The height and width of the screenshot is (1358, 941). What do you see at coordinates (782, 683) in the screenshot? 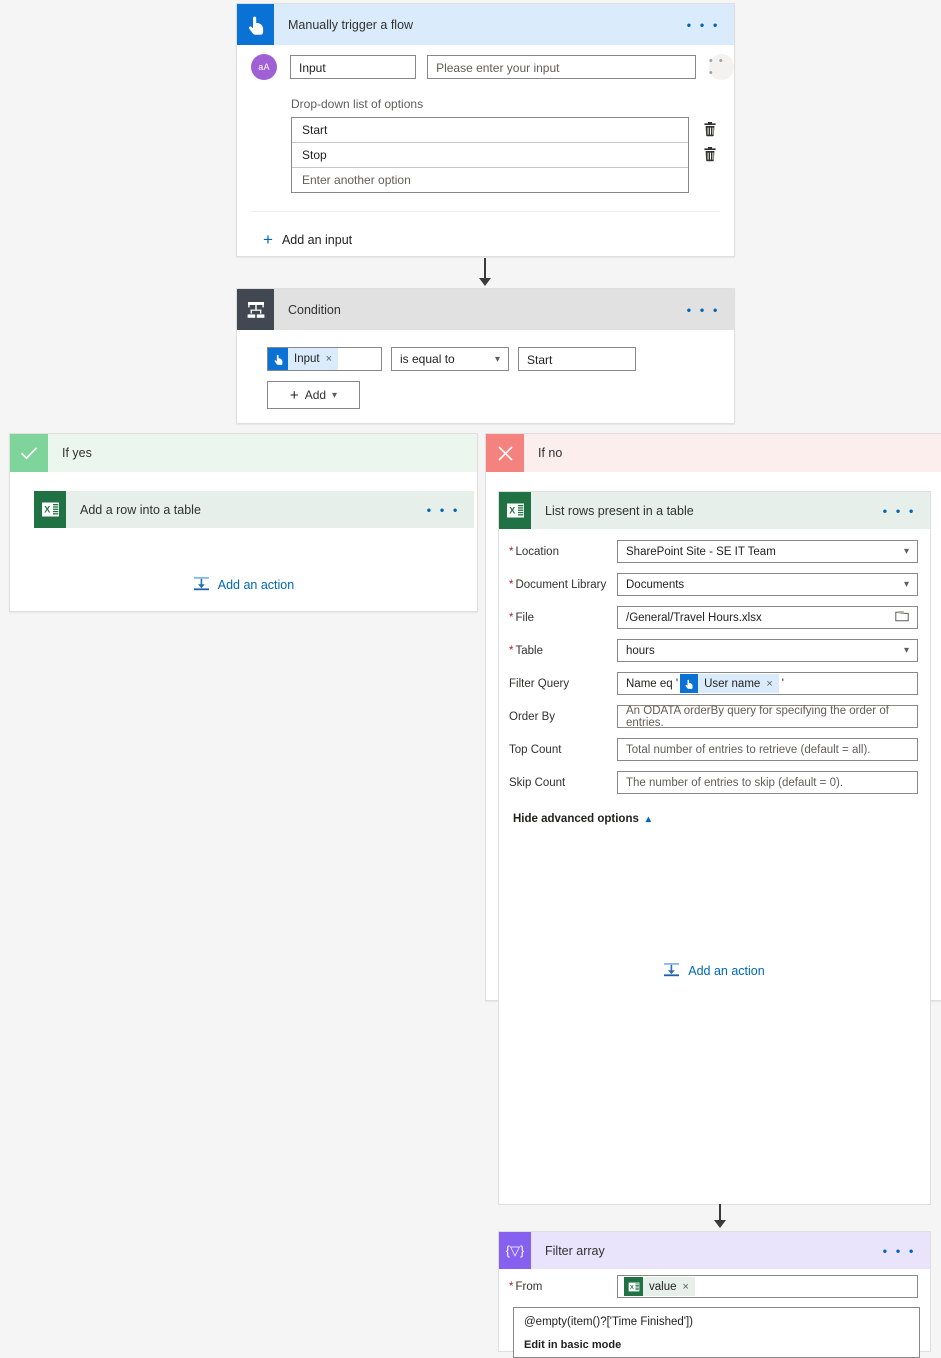
I see `filter-query-suffix: '` at bounding box center [782, 683].